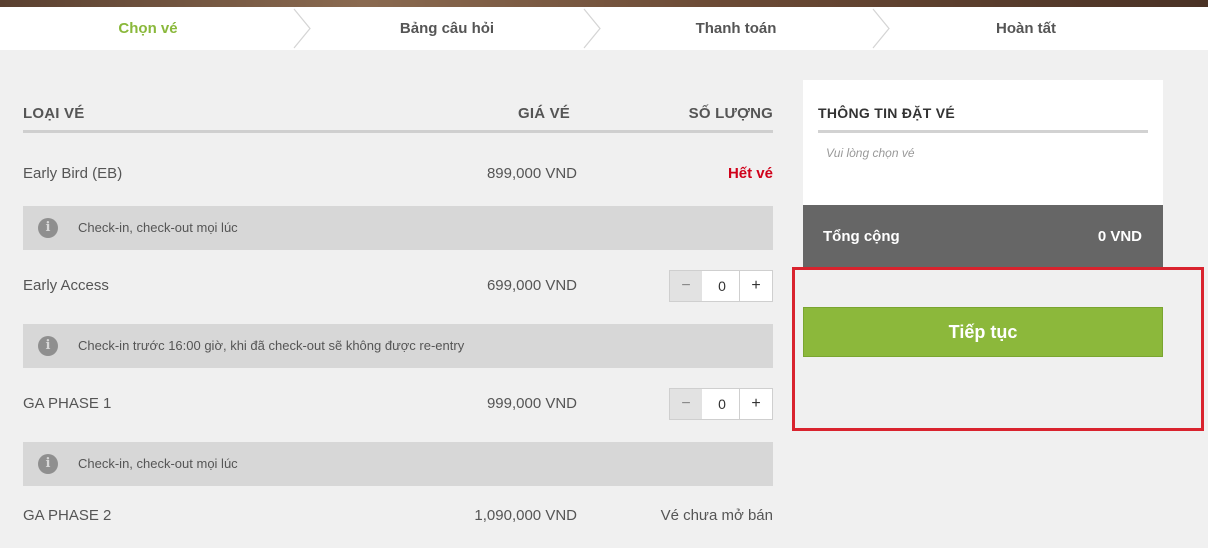 This screenshot has width=1208, height=548. I want to click on ticket-name: GA PHASE 2, so click(67, 515).